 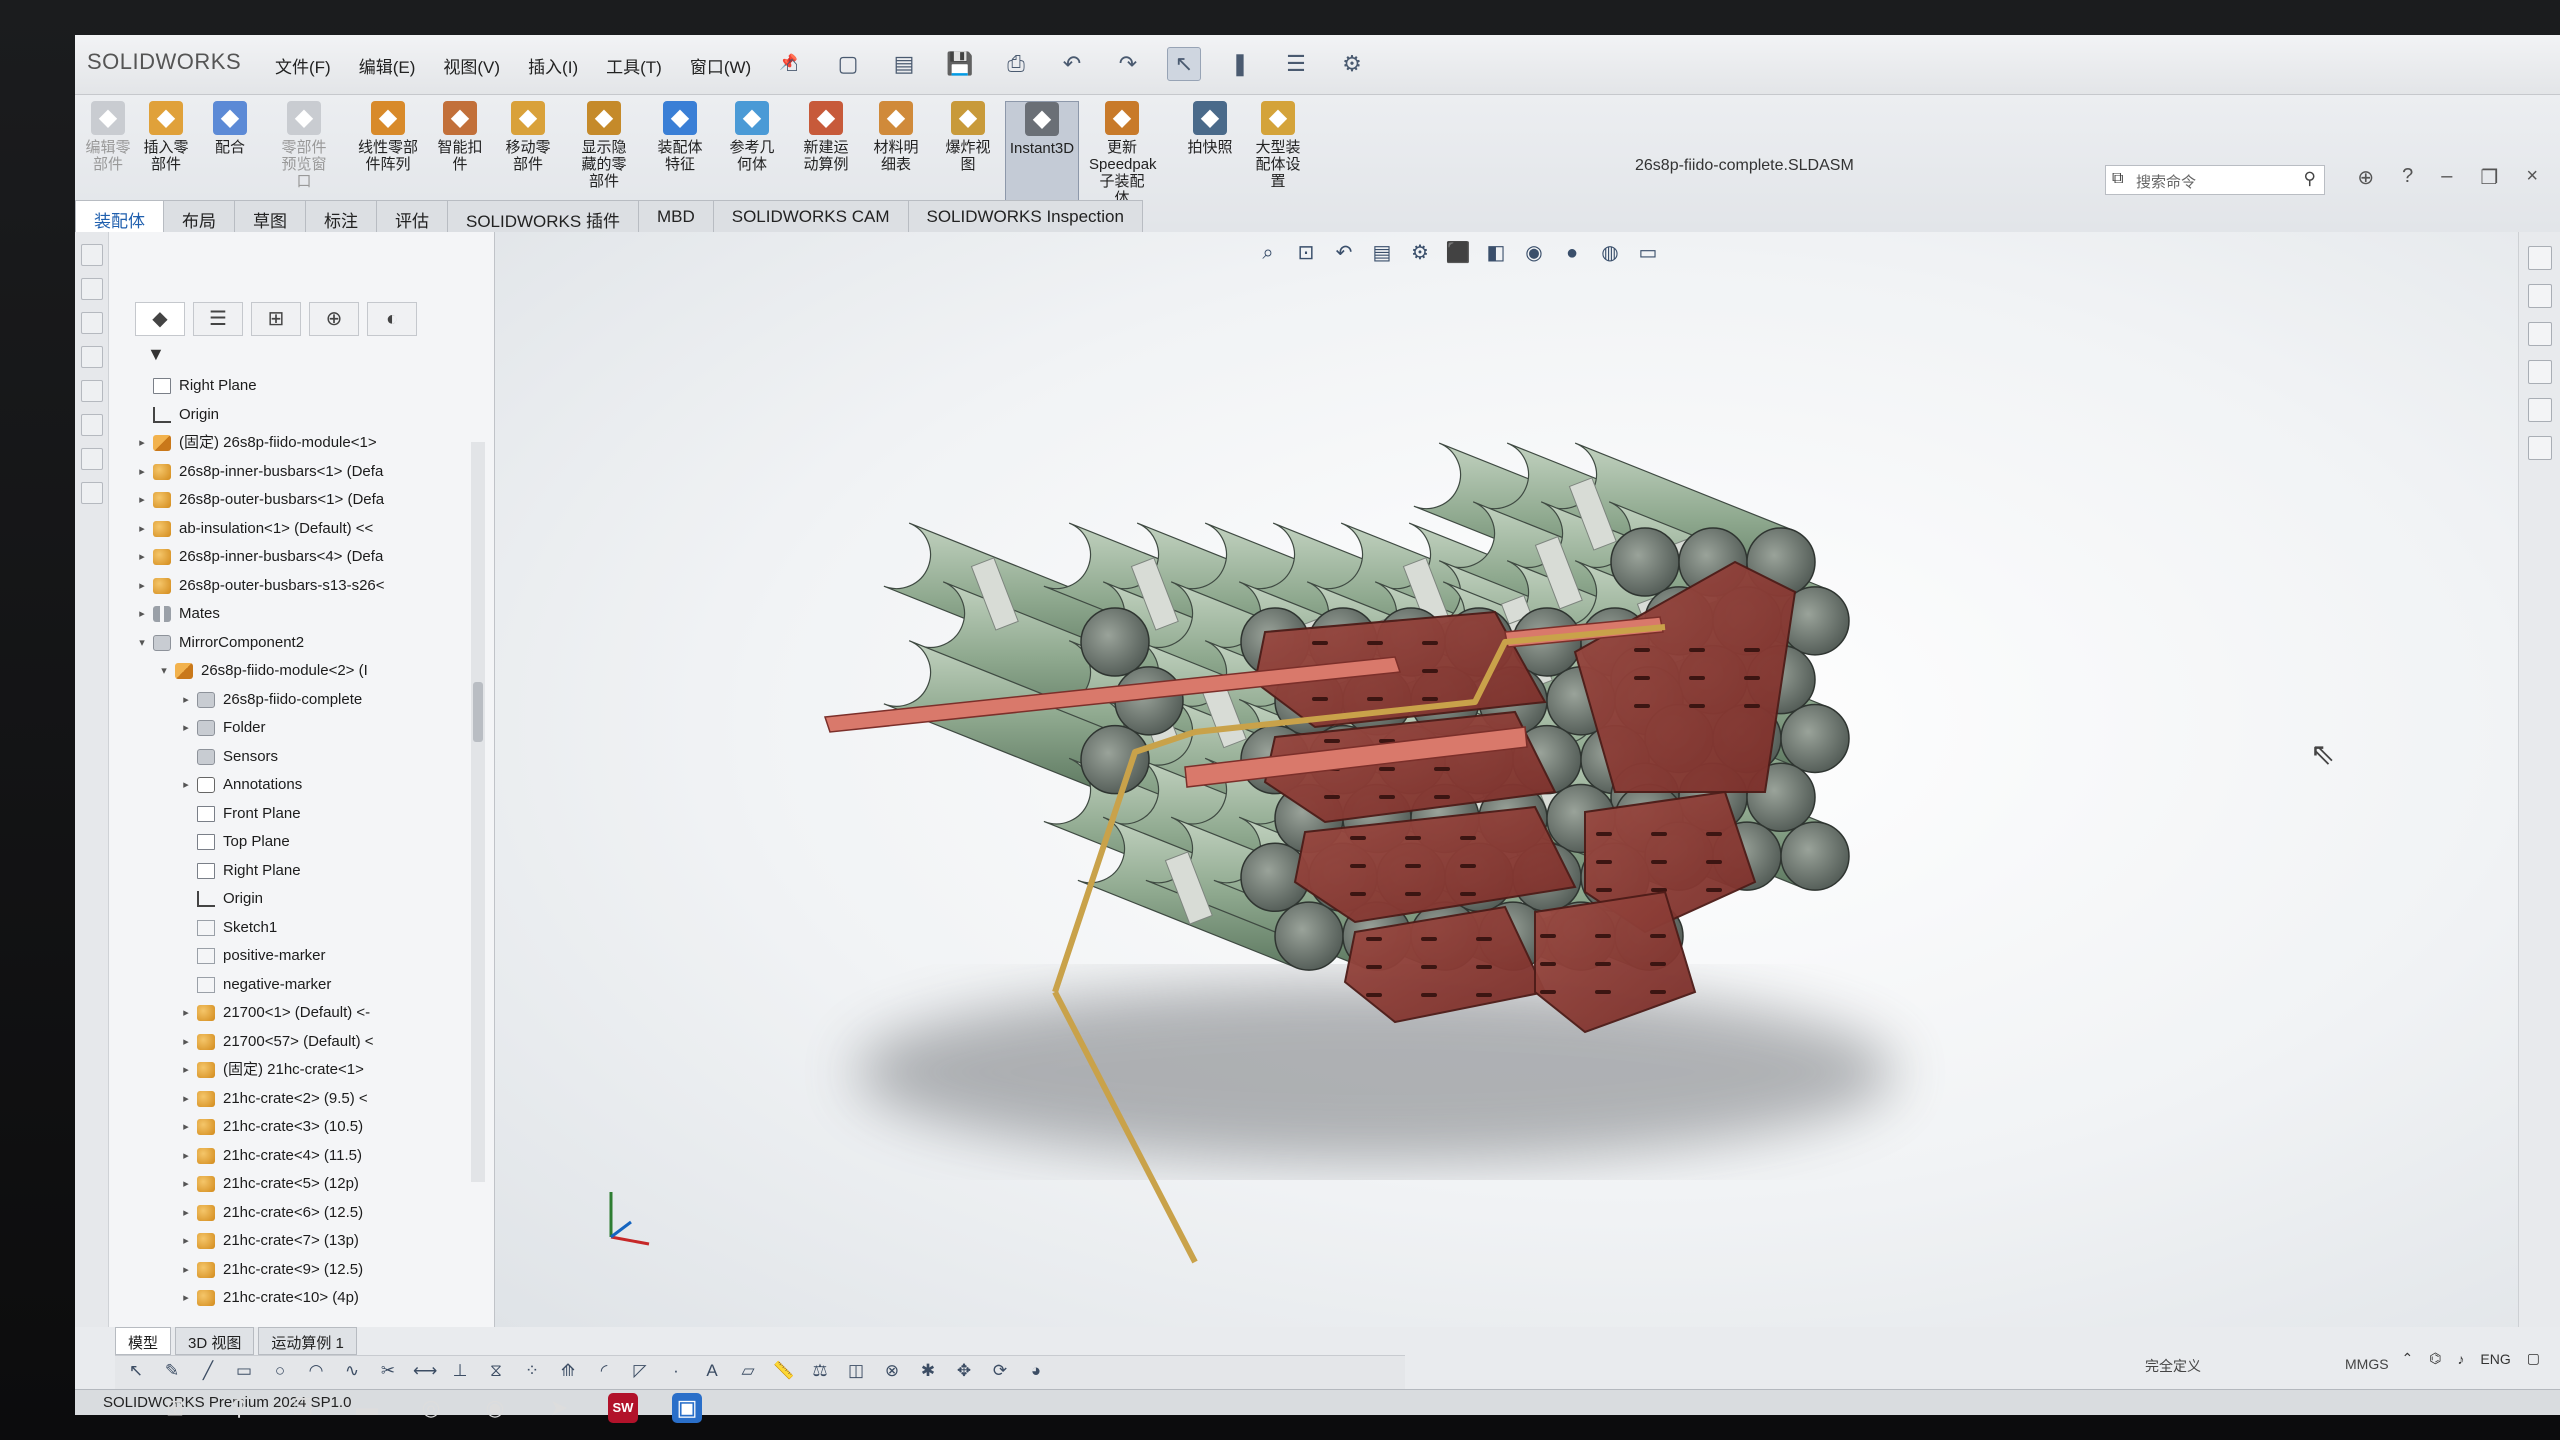 I want to click on tree-node: ▸ 21700<57> (Default) <, so click(x=305, y=1042).